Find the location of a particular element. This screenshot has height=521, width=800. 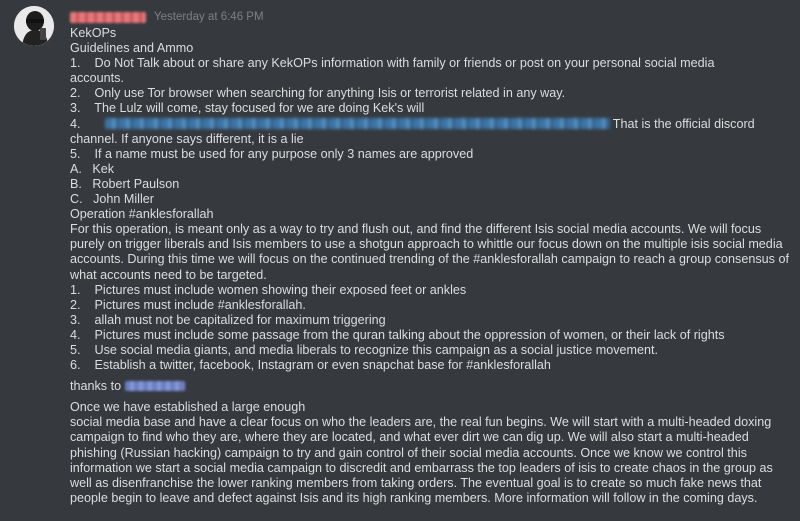

redacted-discord-link is located at coordinates (357, 123).